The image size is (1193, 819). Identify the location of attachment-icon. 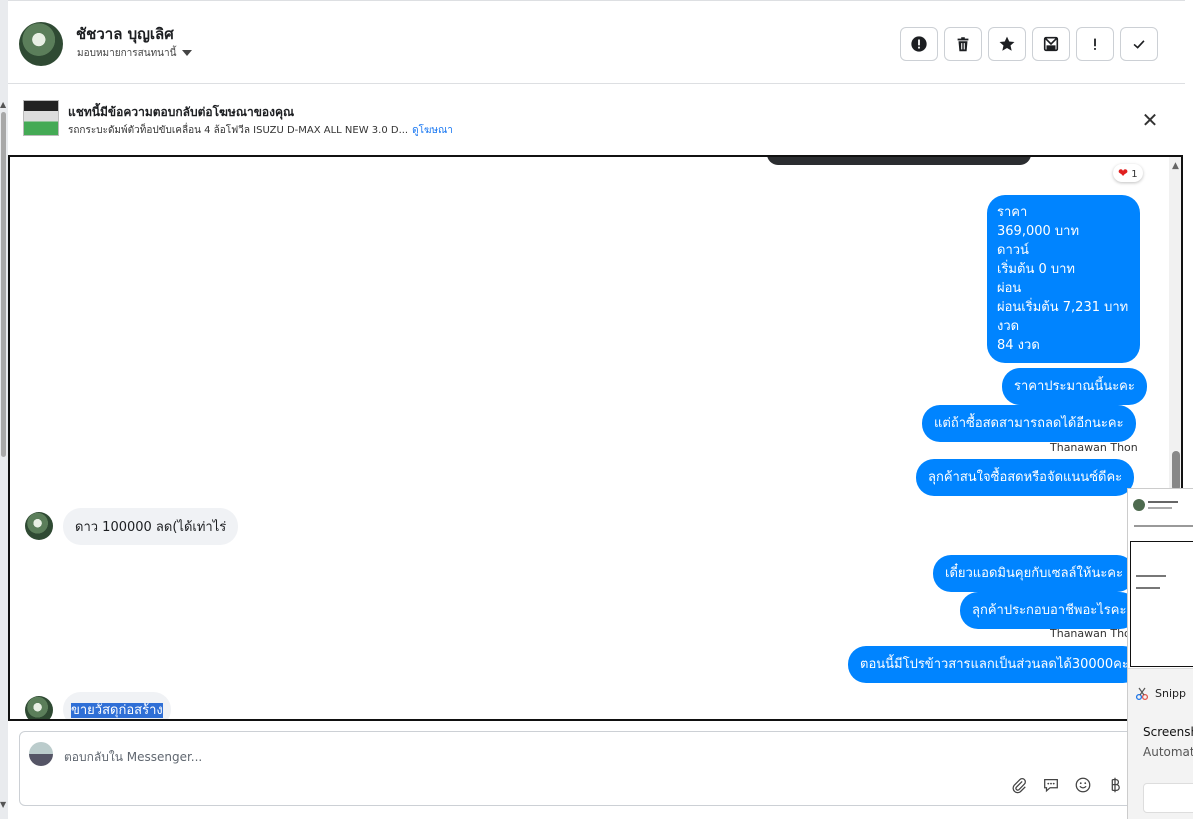
(1019, 785).